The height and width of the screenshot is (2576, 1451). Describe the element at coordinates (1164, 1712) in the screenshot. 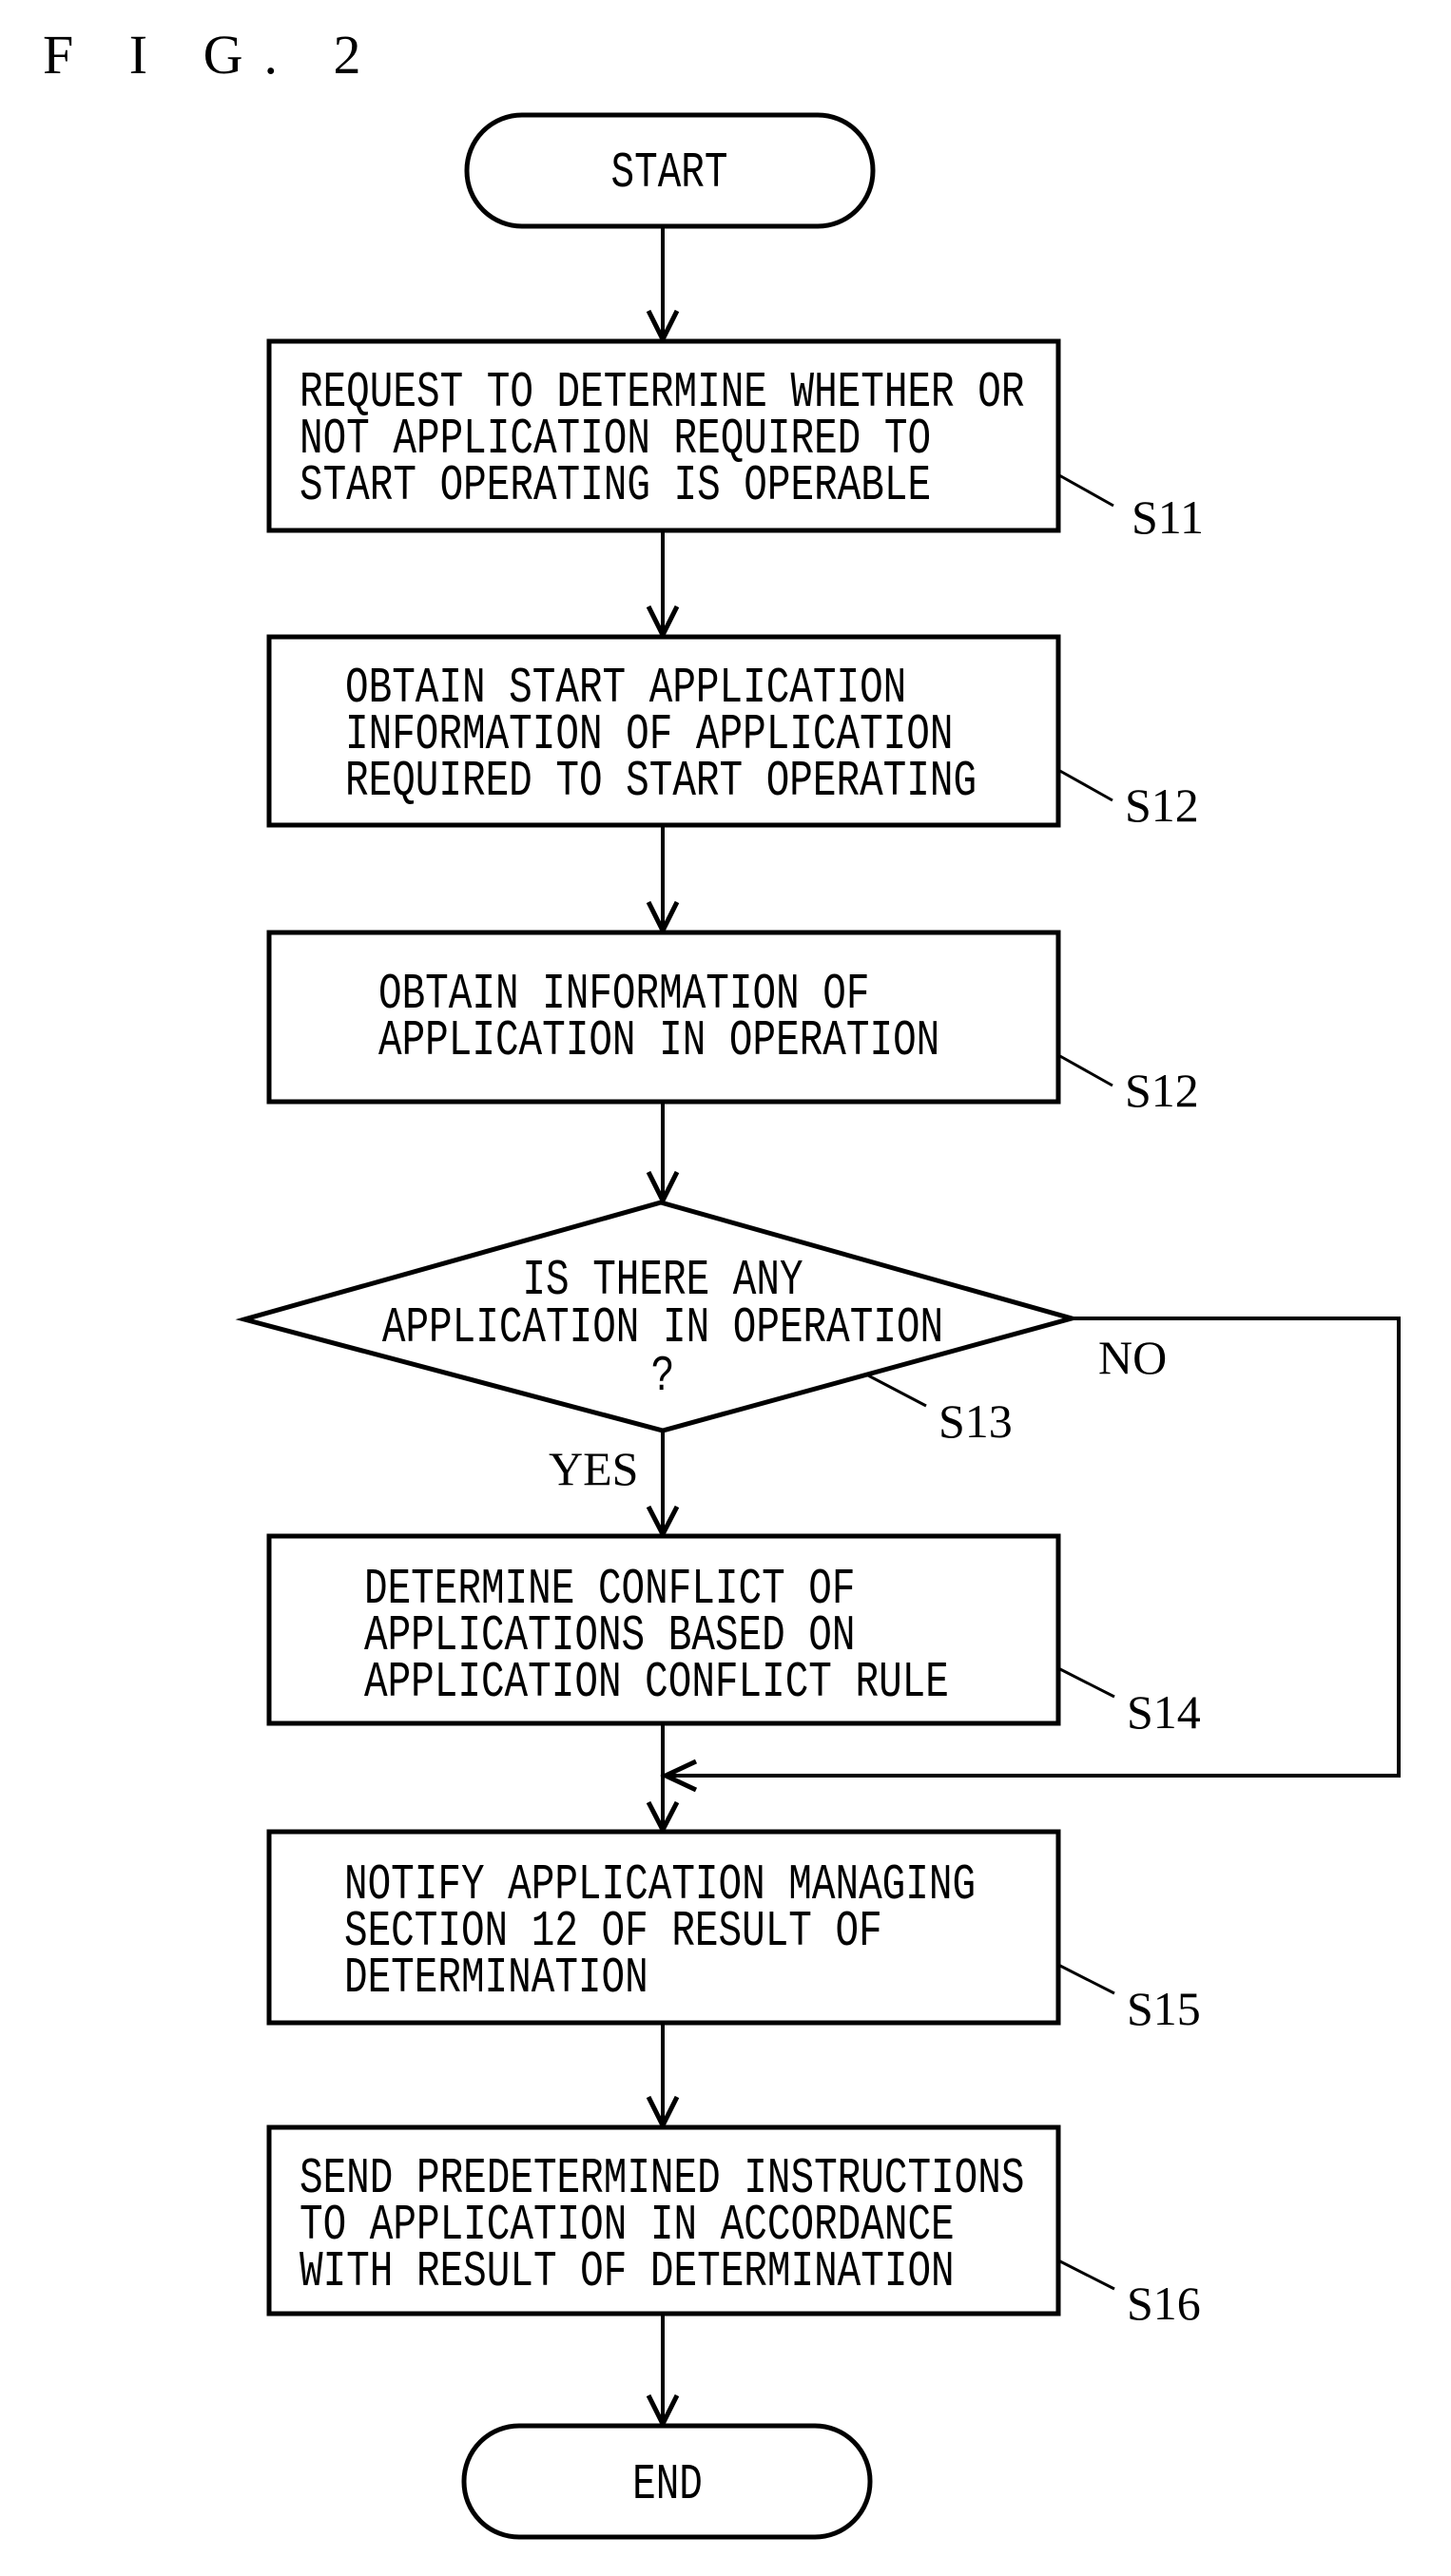

I see `step-id-label: S14` at that location.